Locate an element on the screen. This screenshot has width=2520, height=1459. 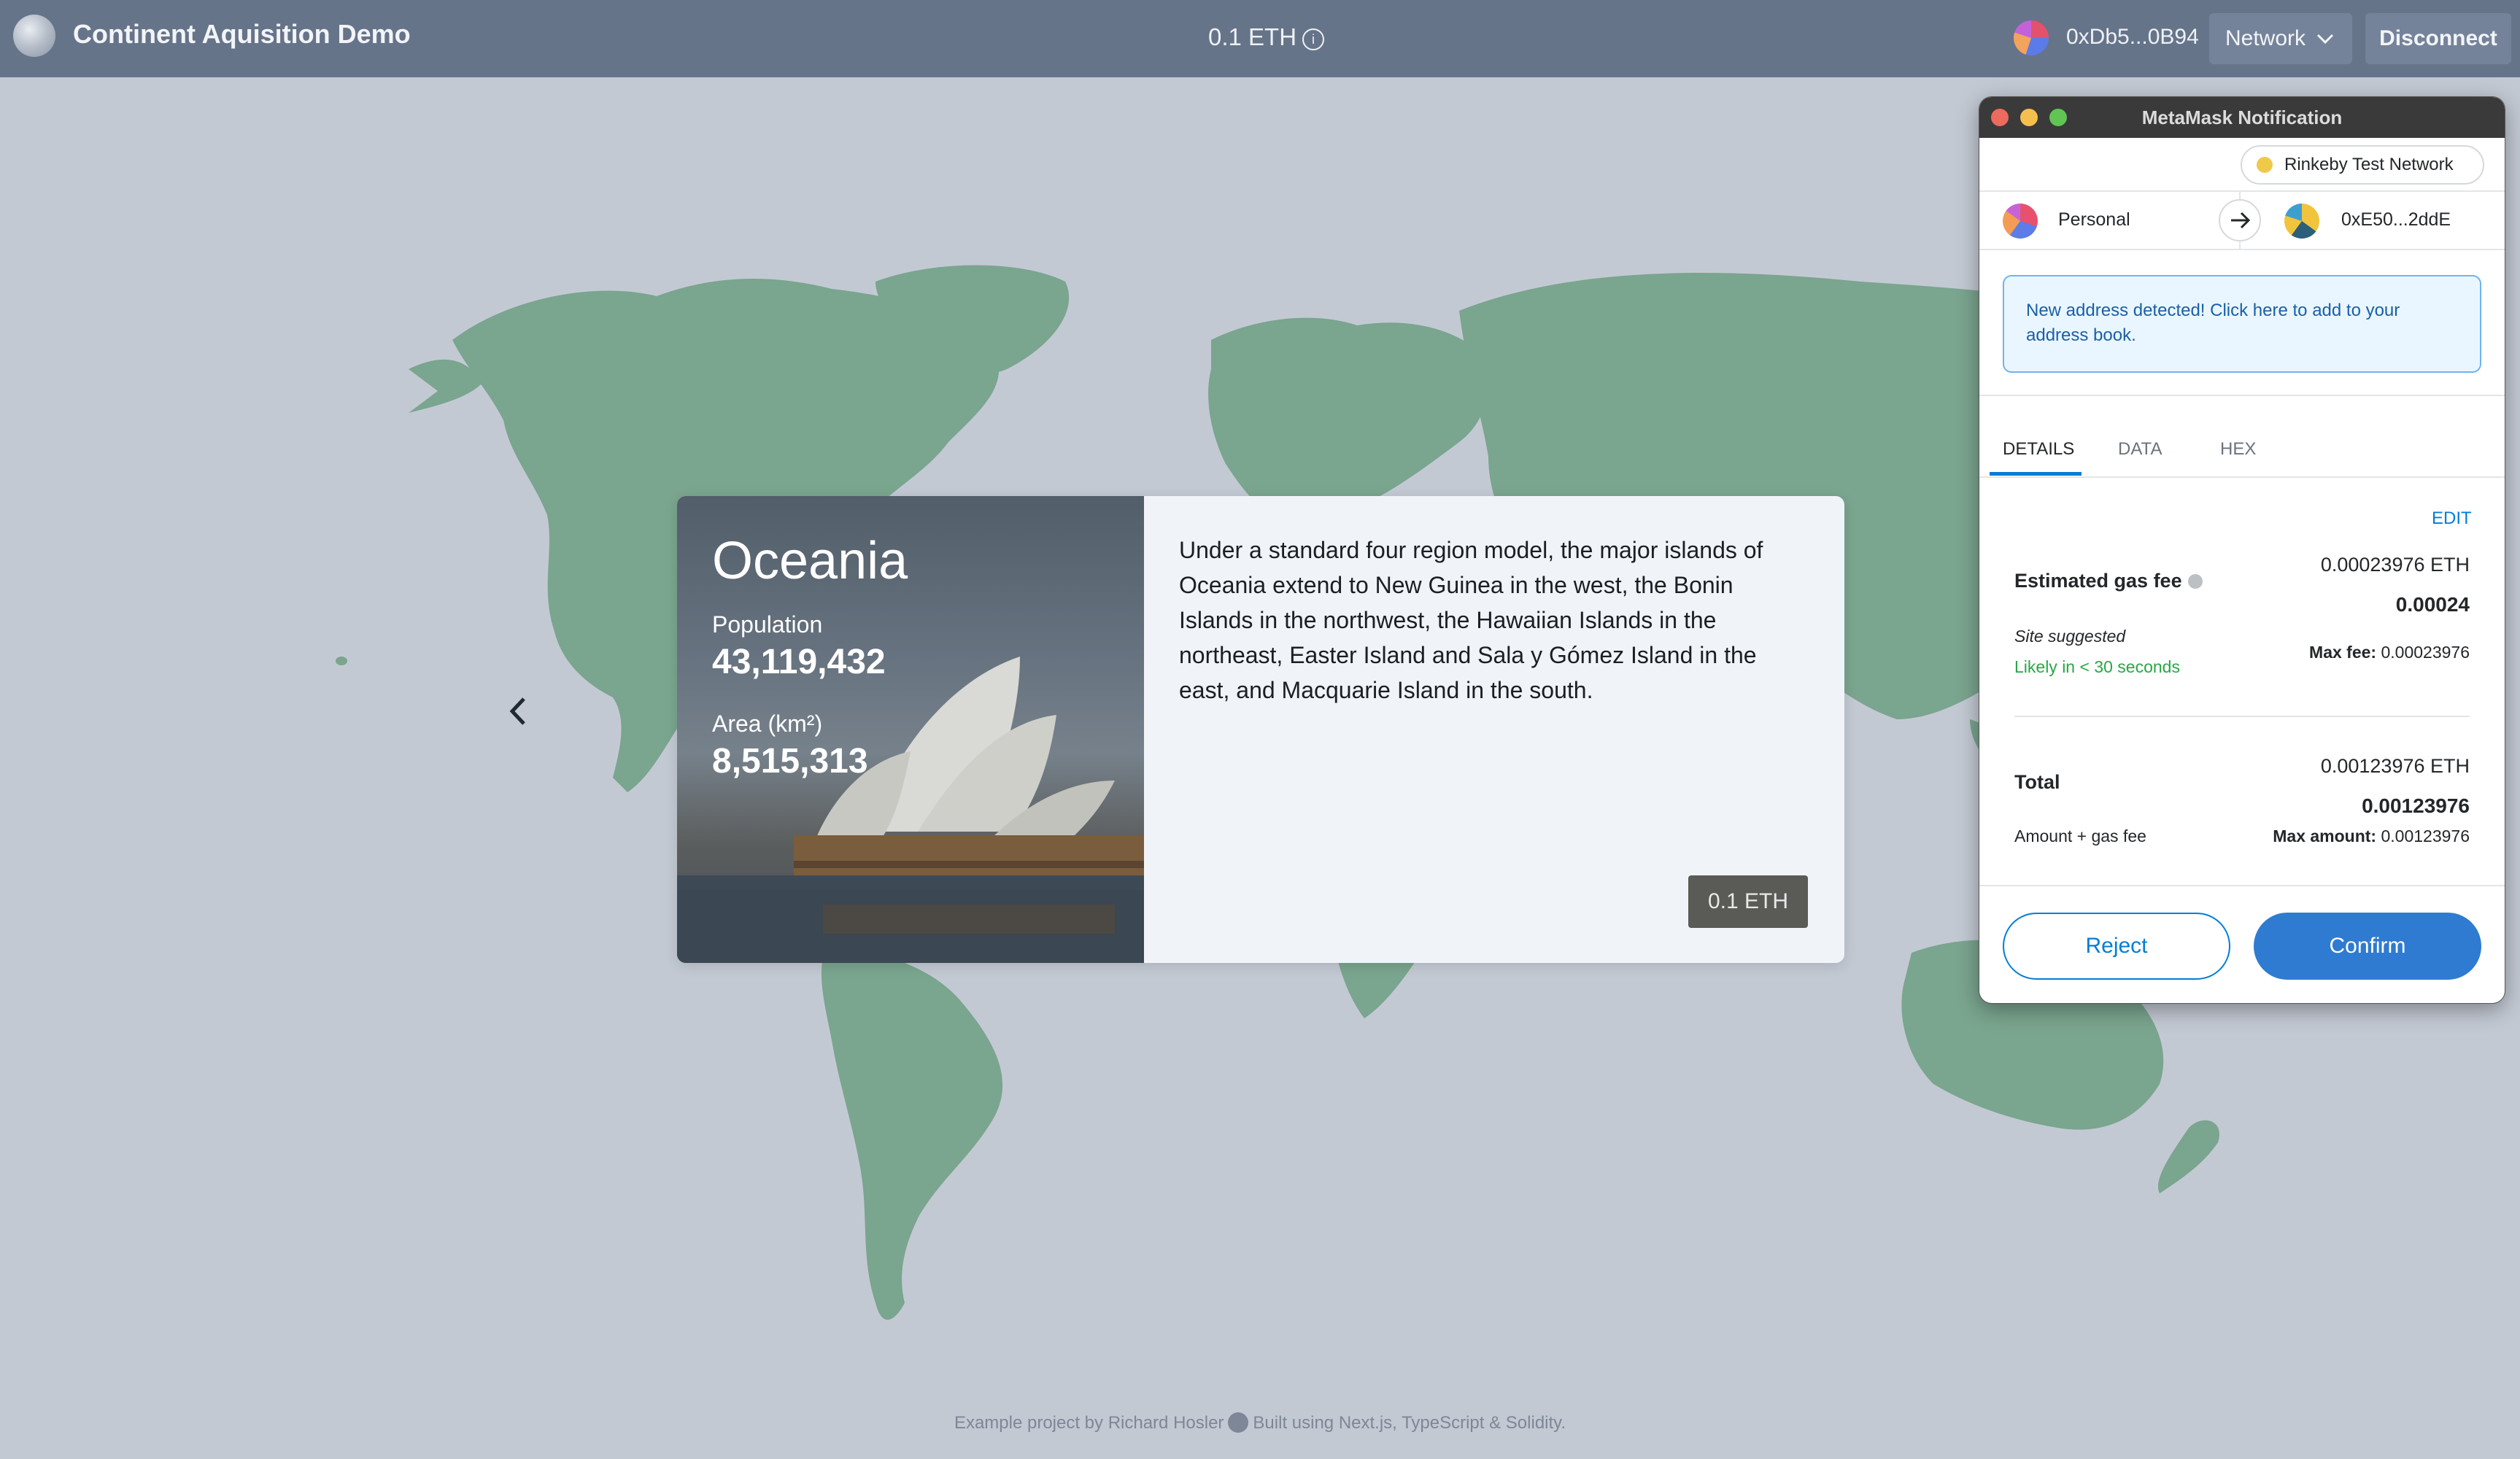
chevron-left-icon is located at coordinates (518, 711).